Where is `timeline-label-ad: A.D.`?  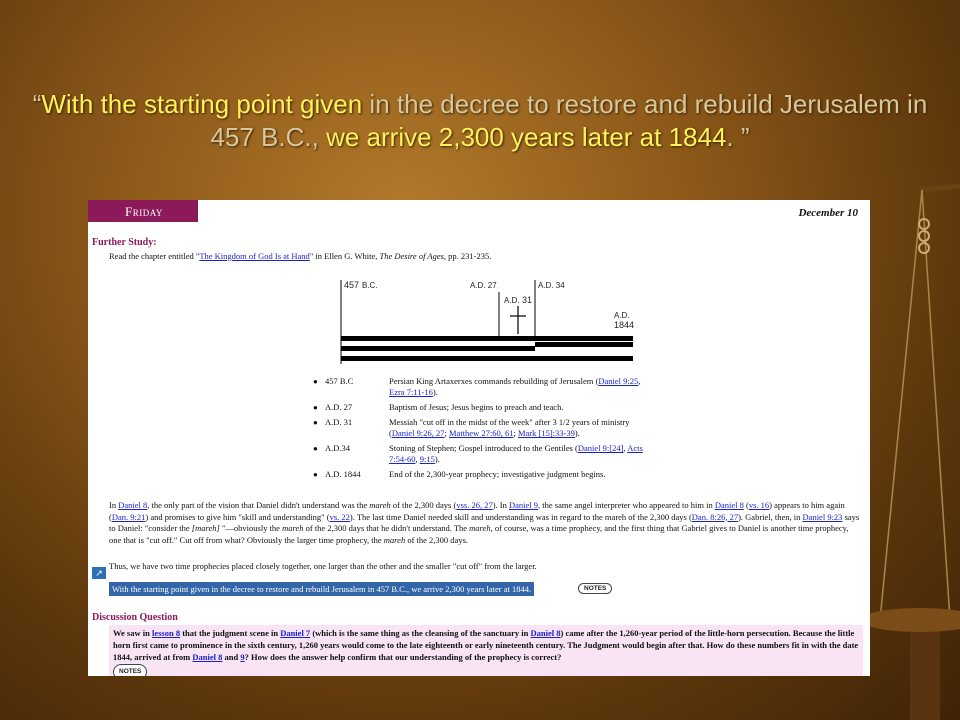 timeline-label-ad: A.D. is located at coordinates (512, 300).